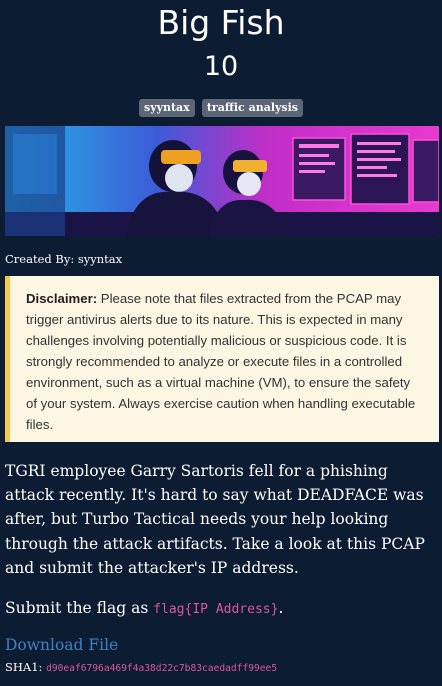  I want to click on challenge-title: Big Fish, so click(221, 22).